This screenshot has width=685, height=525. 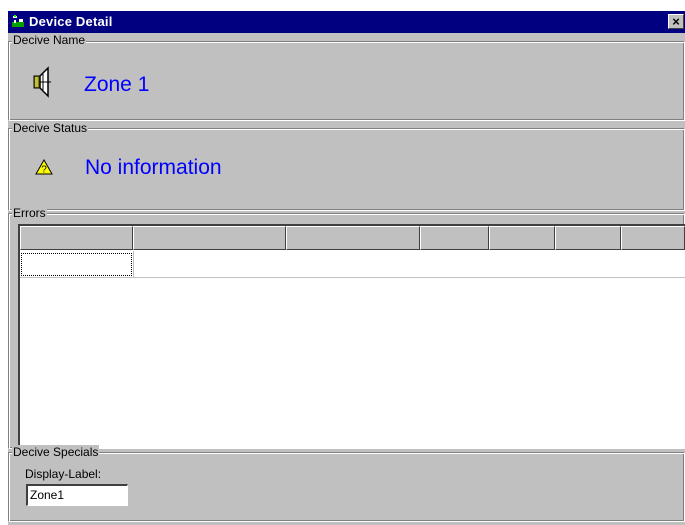 What do you see at coordinates (352, 277) in the screenshot?
I see `table-row-divider` at bounding box center [352, 277].